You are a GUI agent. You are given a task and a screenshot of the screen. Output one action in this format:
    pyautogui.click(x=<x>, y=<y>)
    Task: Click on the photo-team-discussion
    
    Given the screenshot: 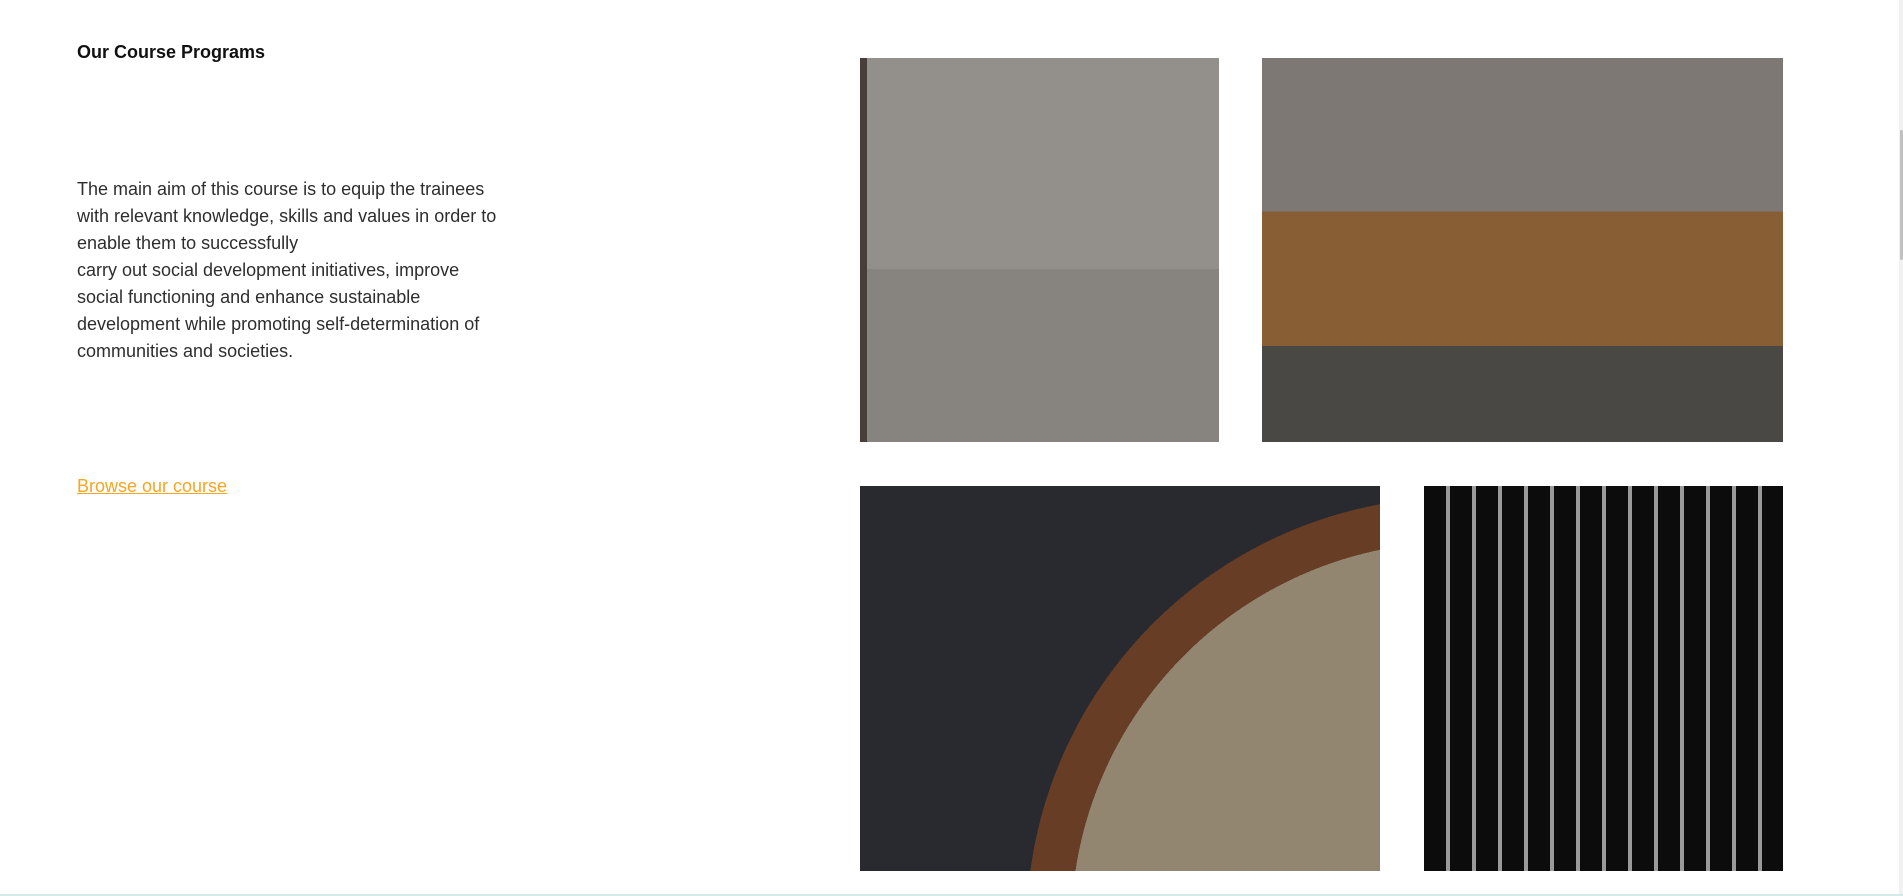 What is the action you would take?
    pyautogui.click(x=1522, y=250)
    